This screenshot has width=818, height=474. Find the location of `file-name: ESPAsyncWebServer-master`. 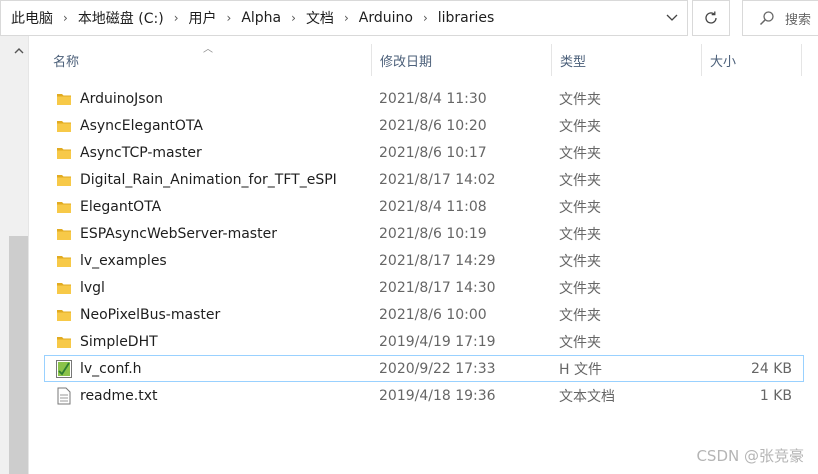

file-name: ESPAsyncWebServer-master is located at coordinates (178, 233).